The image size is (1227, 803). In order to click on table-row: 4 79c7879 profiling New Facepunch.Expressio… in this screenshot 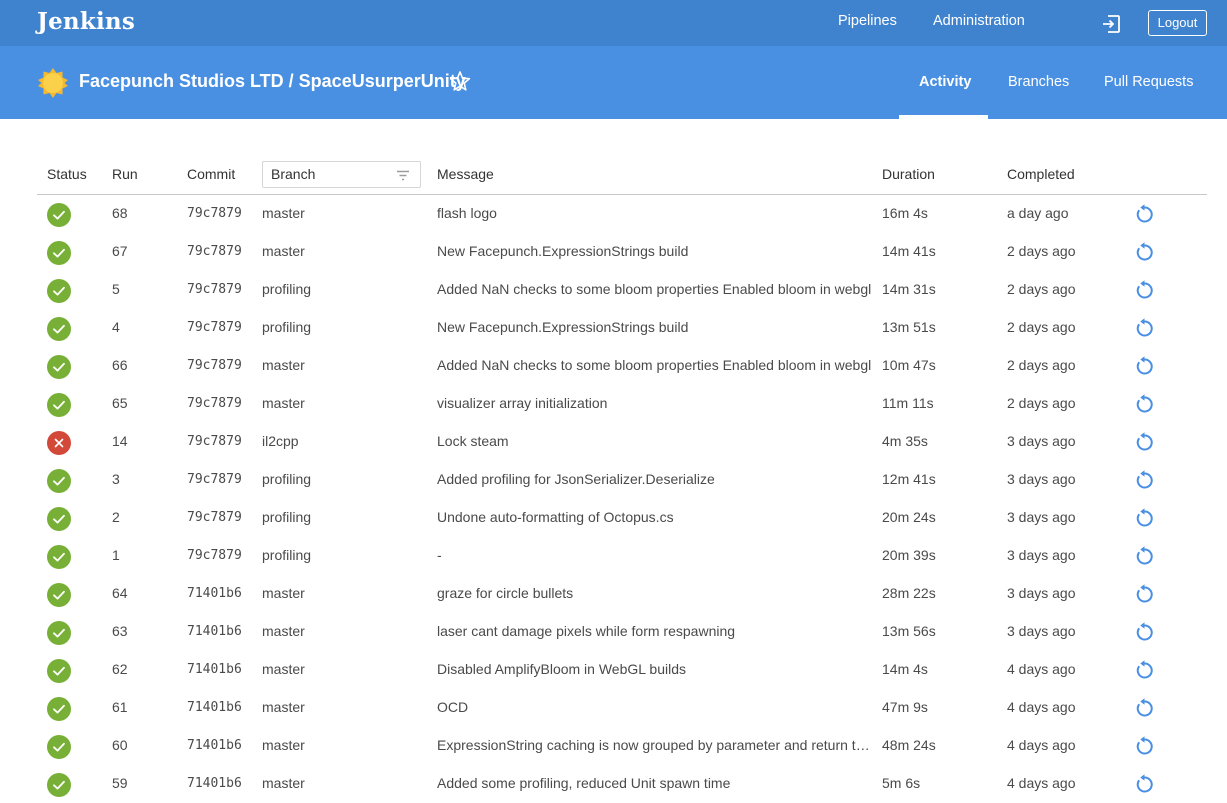, I will do `click(622, 328)`.